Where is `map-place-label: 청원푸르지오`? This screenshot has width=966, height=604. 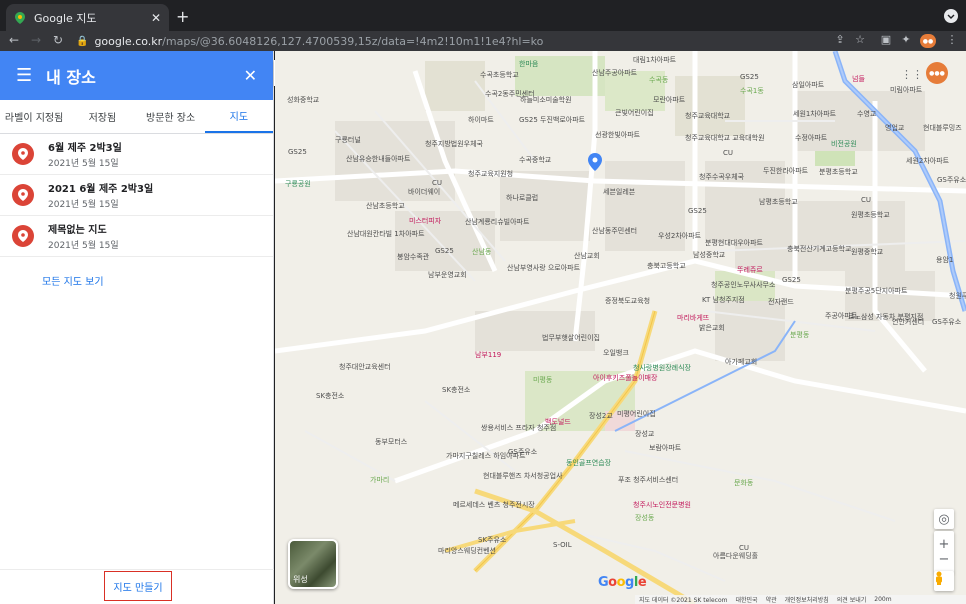 map-place-label: 청원푸르지오 is located at coordinates (957, 296).